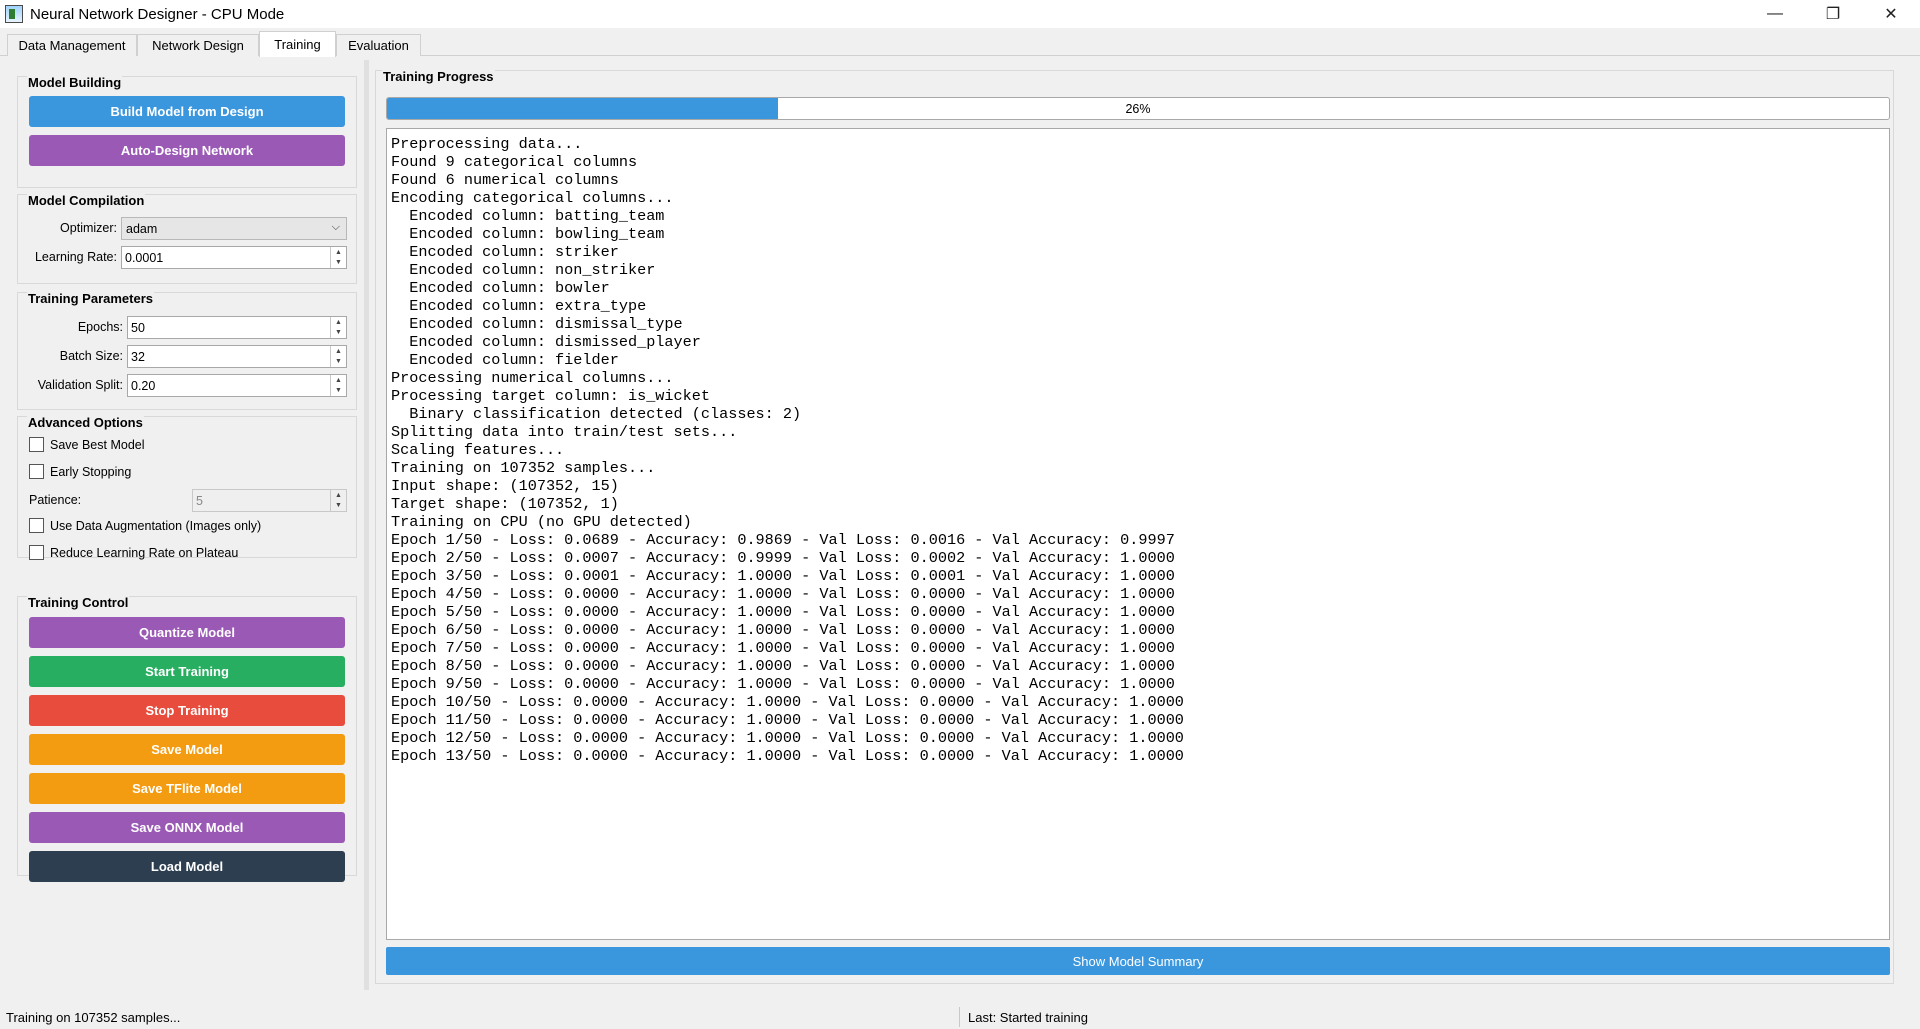  What do you see at coordinates (1833, 14) in the screenshot?
I see `maximize-button: ❐` at bounding box center [1833, 14].